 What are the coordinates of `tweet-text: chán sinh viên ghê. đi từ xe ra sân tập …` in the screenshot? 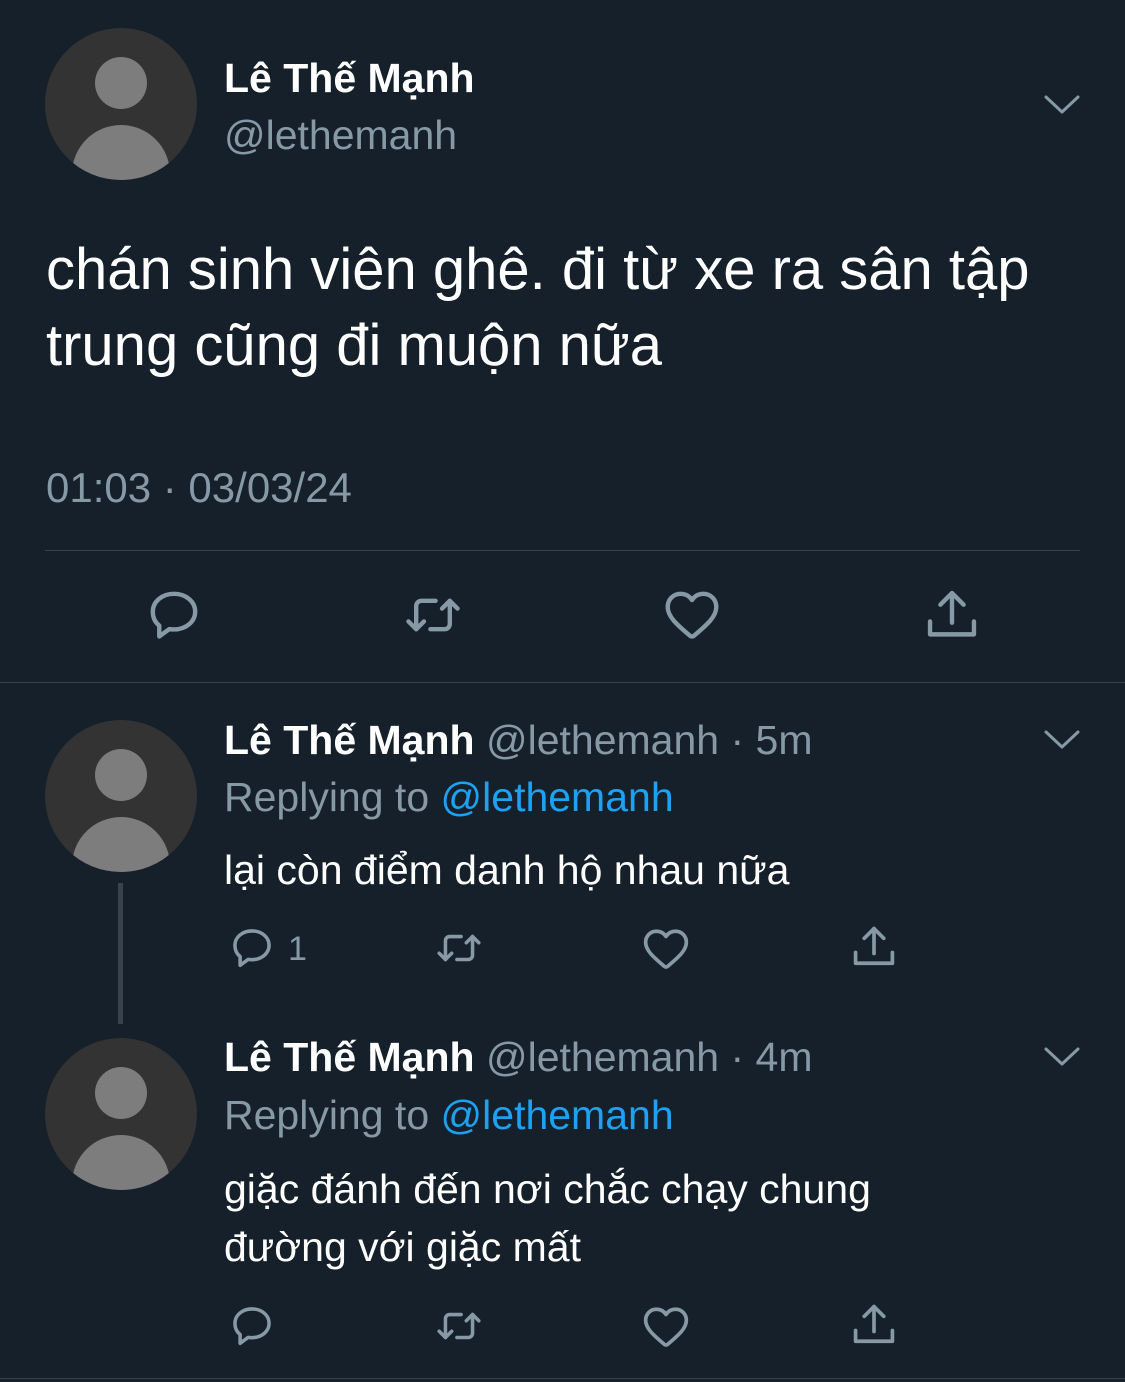 It's located at (538, 307).